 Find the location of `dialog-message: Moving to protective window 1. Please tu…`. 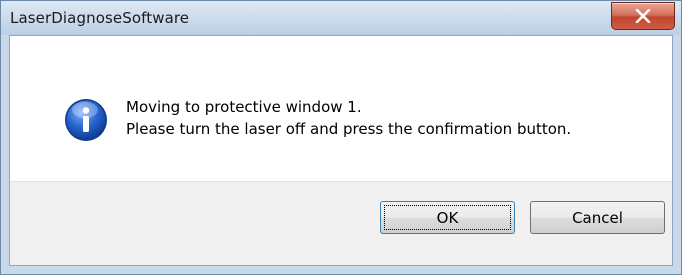

dialog-message: Moving to protective window 1. Please tu… is located at coordinates (348, 118).